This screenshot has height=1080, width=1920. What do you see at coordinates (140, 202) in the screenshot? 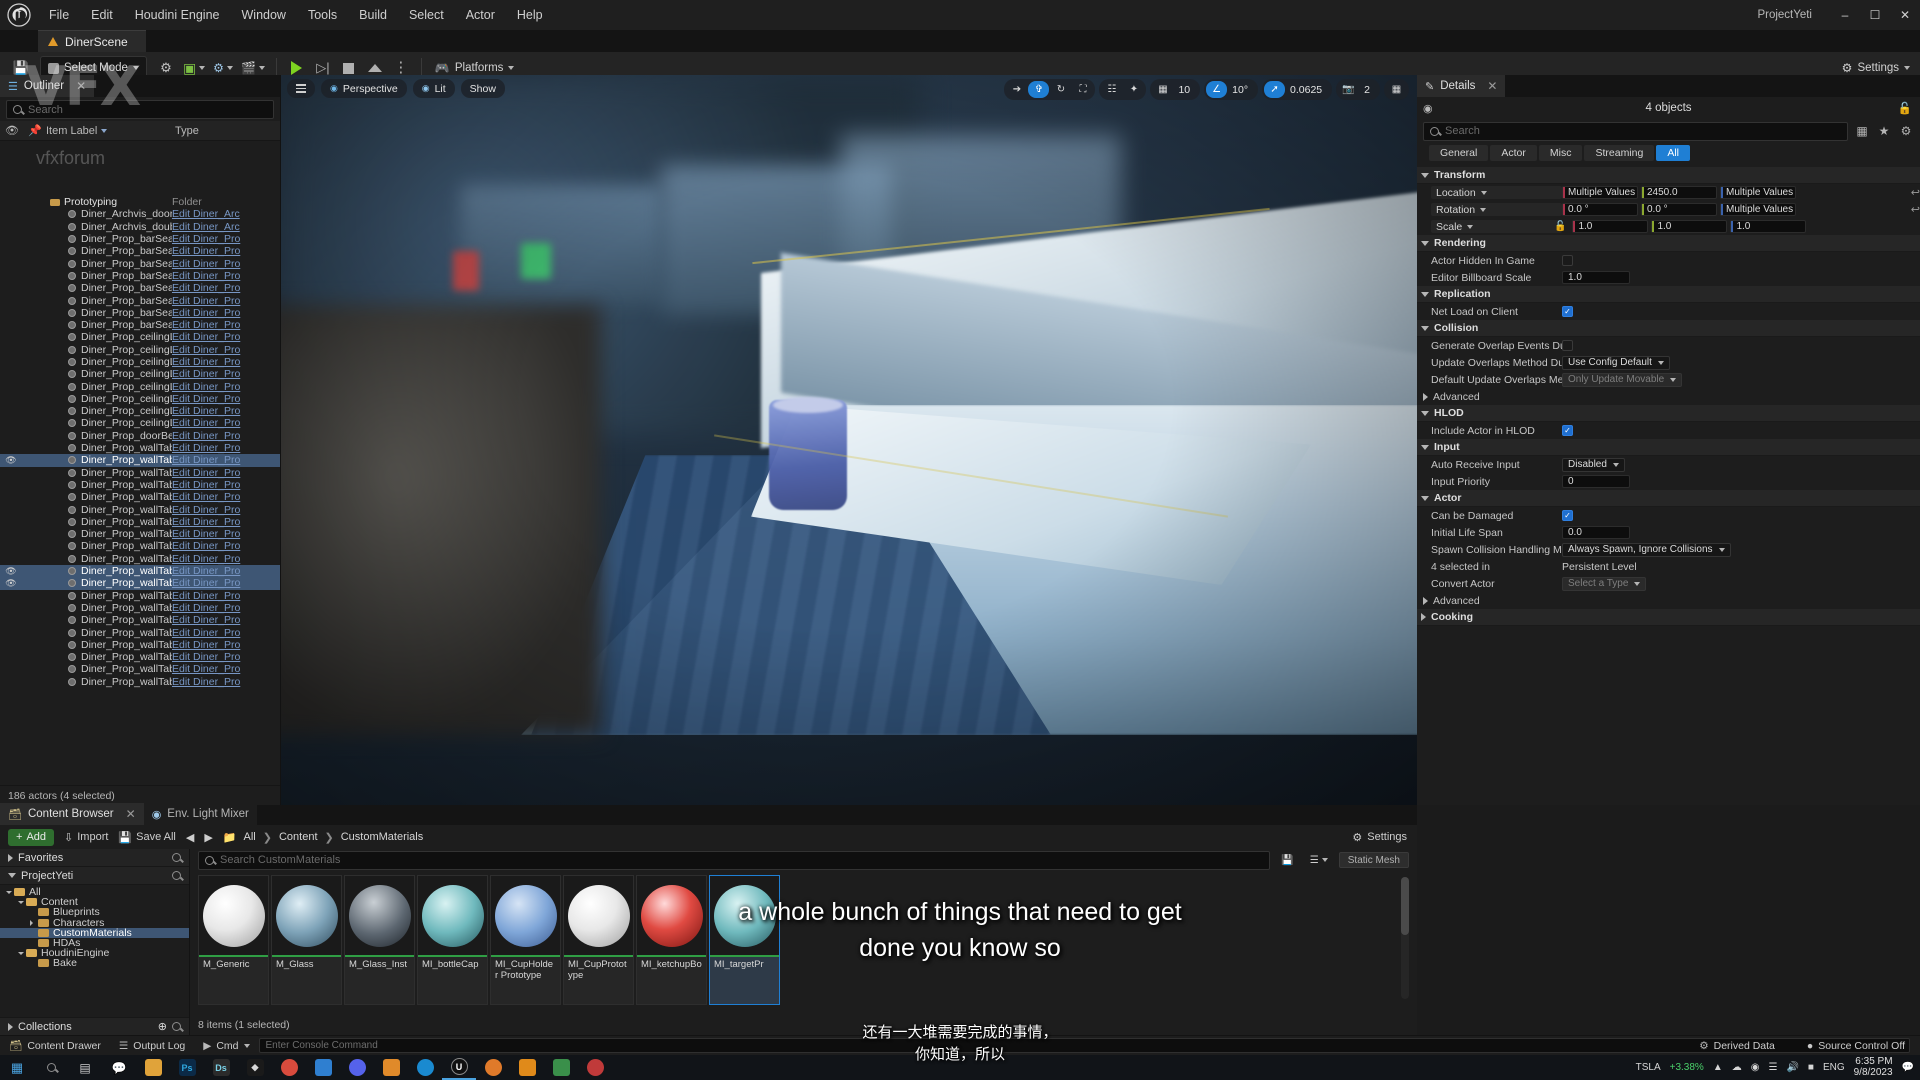
I see `outliner-row: Prototyping Folder` at bounding box center [140, 202].